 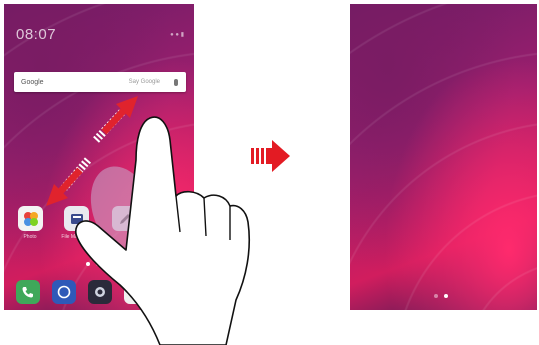 What do you see at coordinates (69, 181) in the screenshot?
I see `pinch-arrow-down-icon` at bounding box center [69, 181].